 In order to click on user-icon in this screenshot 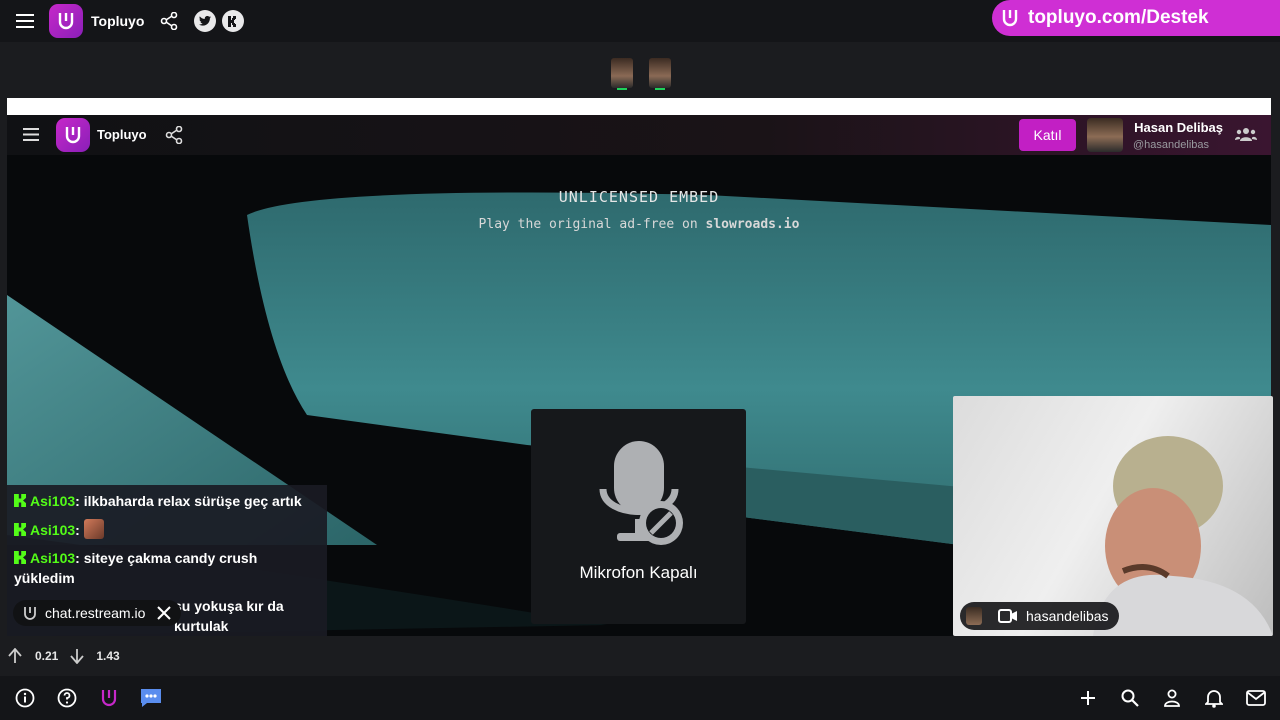, I will do `click(1172, 698)`.